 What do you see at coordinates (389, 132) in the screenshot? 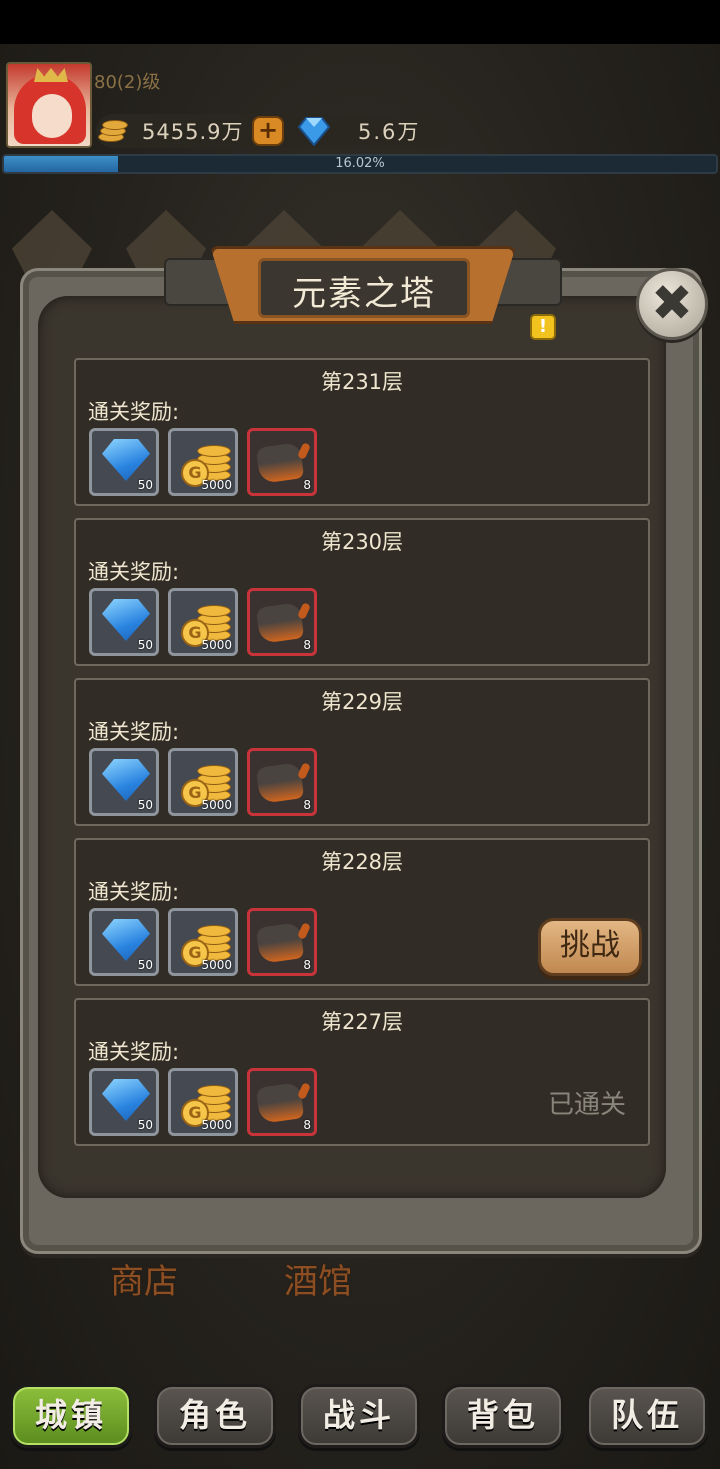
I see `gem-amount: 5.6万` at bounding box center [389, 132].